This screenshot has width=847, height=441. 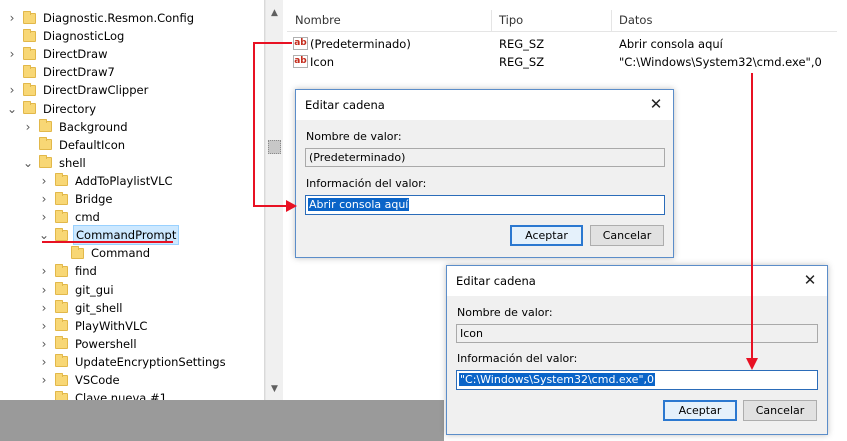 I want to click on tree-item-label: Command, so click(x=121, y=253).